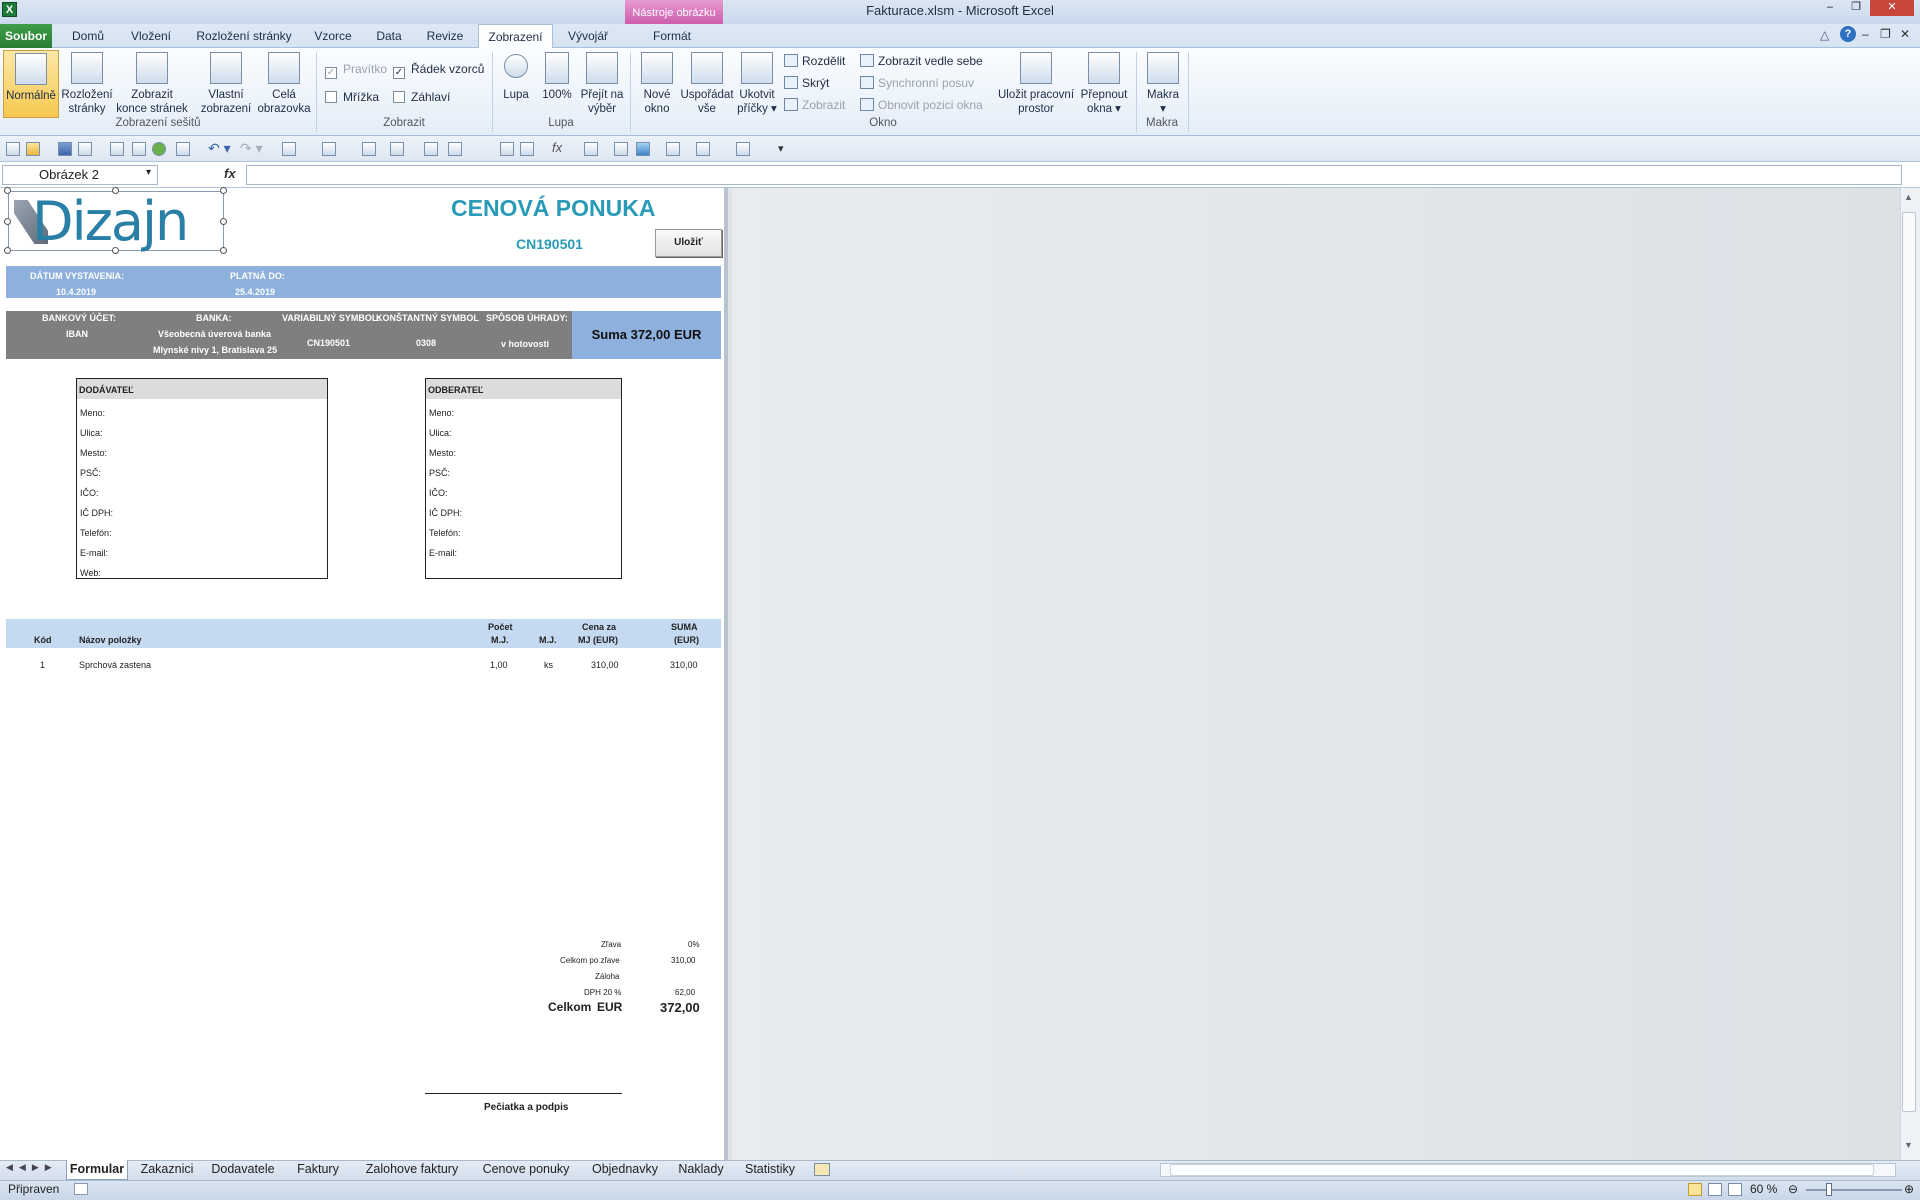 The image size is (1920, 1200). What do you see at coordinates (921, 105) in the screenshot?
I see `reset-window-position-button: Obnovit pozici okna` at bounding box center [921, 105].